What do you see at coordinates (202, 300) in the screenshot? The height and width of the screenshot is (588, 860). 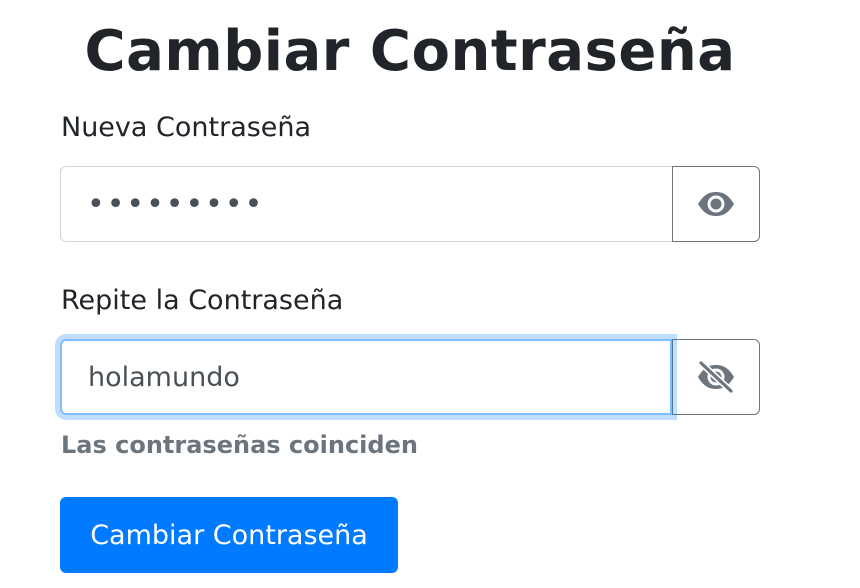 I see `repeat-password-label: Repite la Contraseña` at bounding box center [202, 300].